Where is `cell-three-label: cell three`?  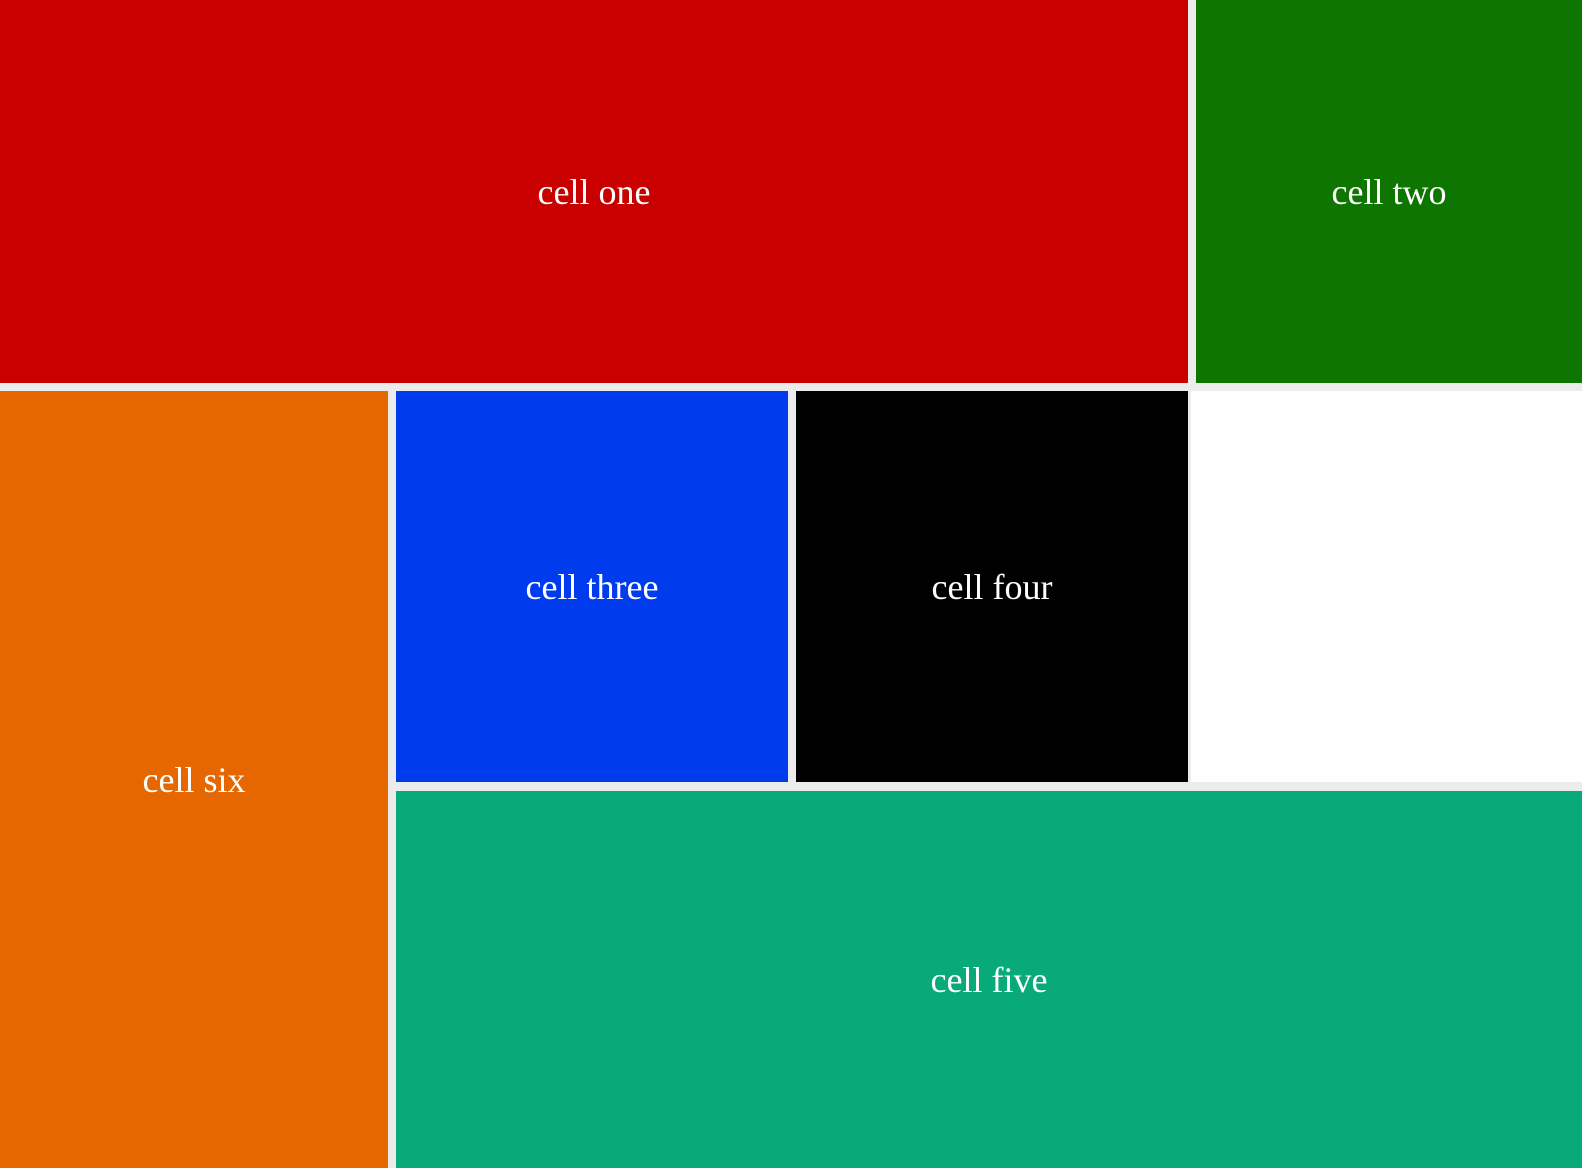 cell-three-label: cell three is located at coordinates (592, 586).